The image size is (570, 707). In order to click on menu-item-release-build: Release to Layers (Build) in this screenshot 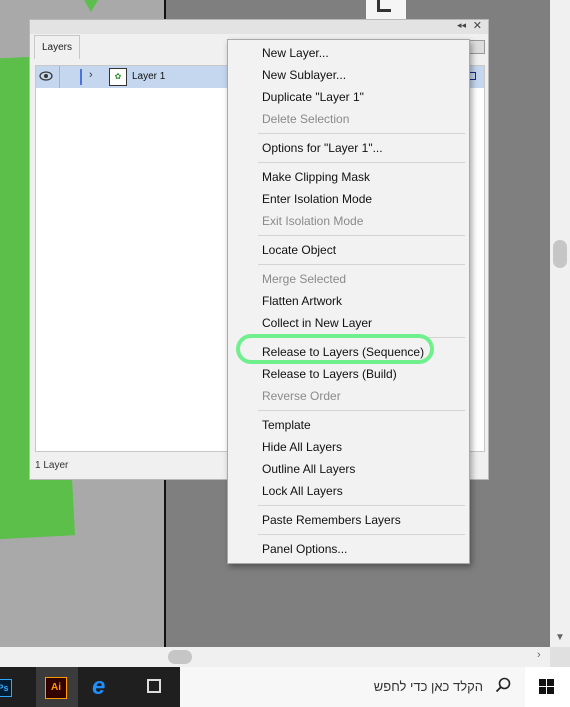, I will do `click(329, 374)`.